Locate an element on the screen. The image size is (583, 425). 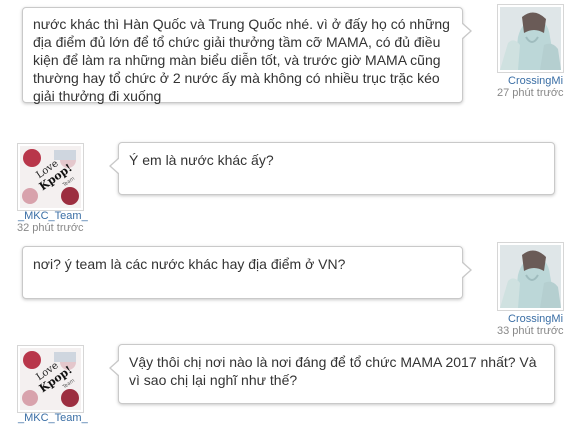
timestamp: 33 phút trước is located at coordinates (530, 331).